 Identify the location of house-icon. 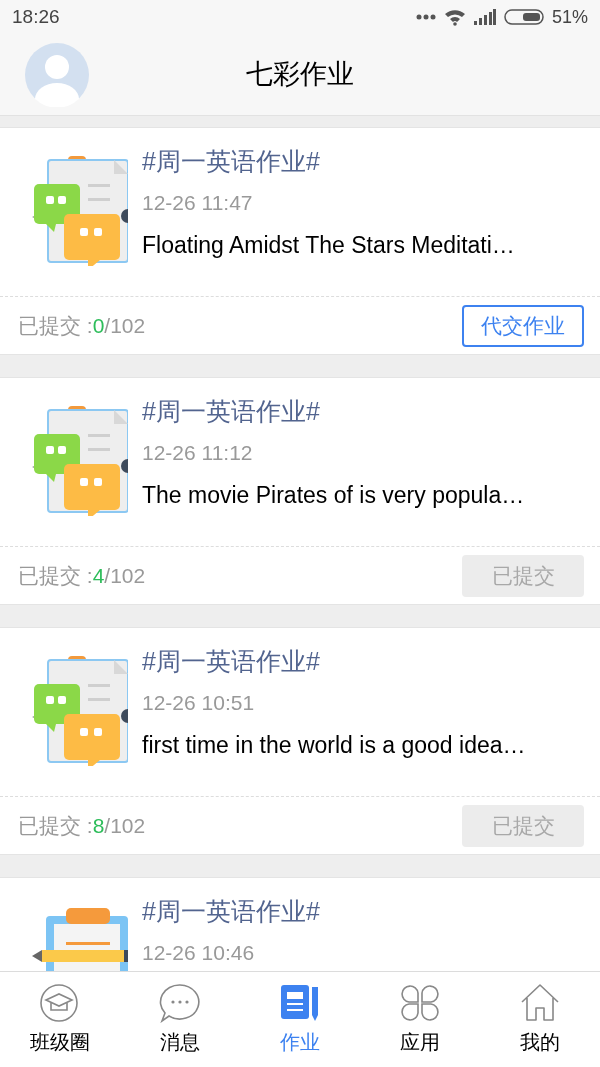
(540, 1002).